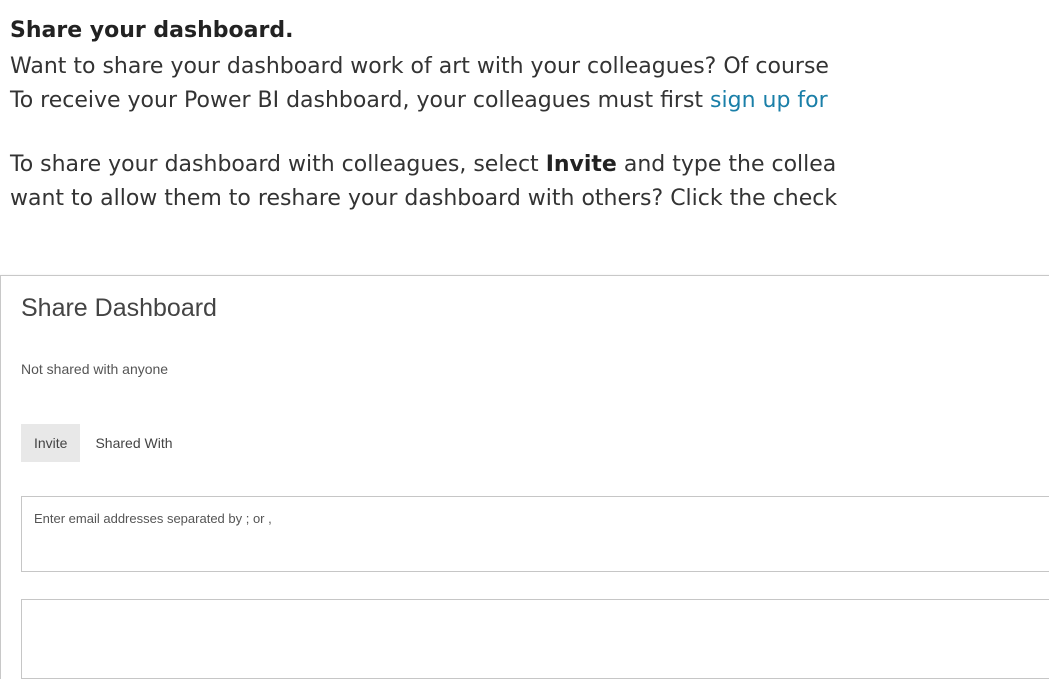 This screenshot has width=1049, height=679. I want to click on tab-shared-with: Shared With, so click(133, 443).